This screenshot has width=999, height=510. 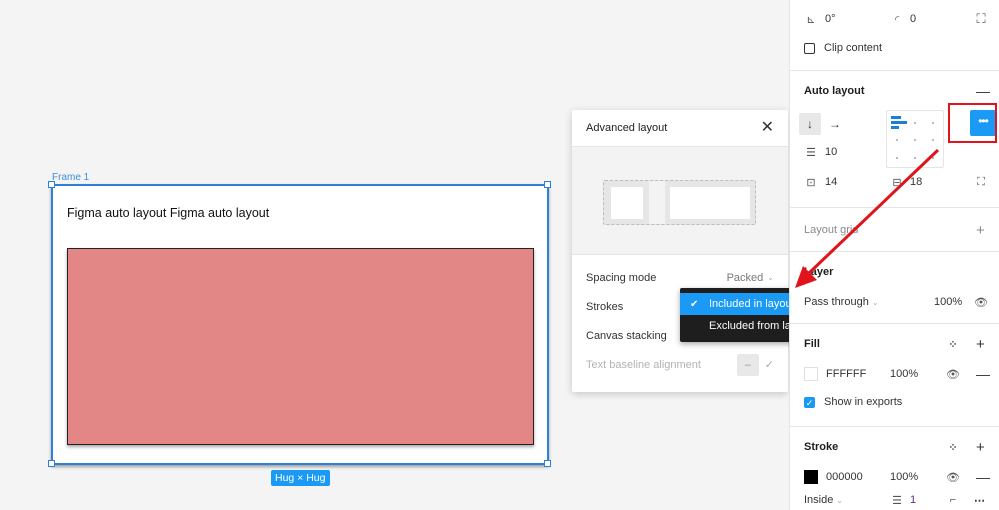 What do you see at coordinates (831, 230) in the screenshot?
I see `layout-grid-title: Layout grid` at bounding box center [831, 230].